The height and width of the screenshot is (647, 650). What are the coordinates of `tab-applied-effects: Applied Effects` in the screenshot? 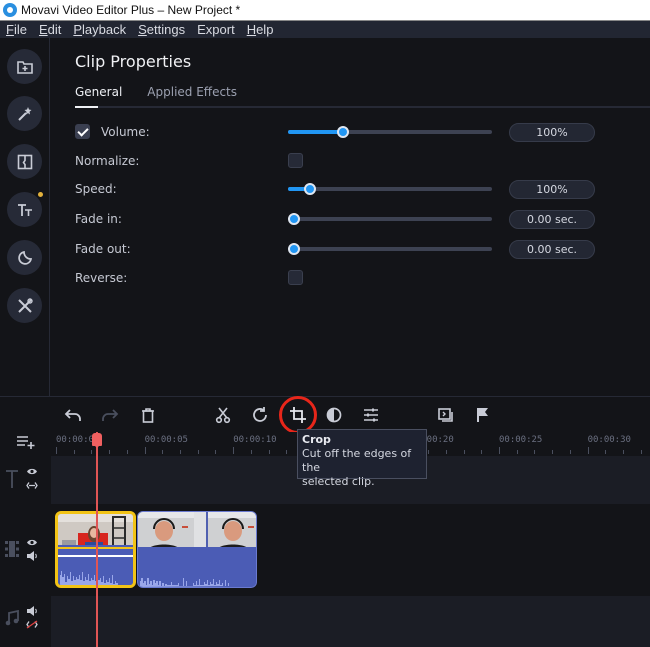 It's located at (192, 92).